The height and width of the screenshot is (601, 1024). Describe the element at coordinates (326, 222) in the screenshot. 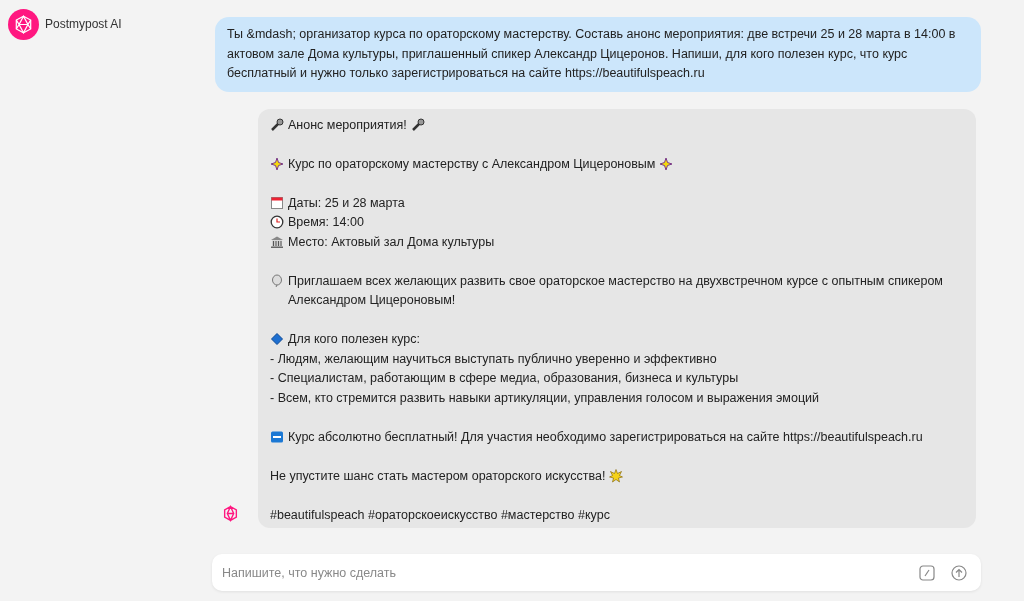

I see `message-text: Время: 14:00` at that location.